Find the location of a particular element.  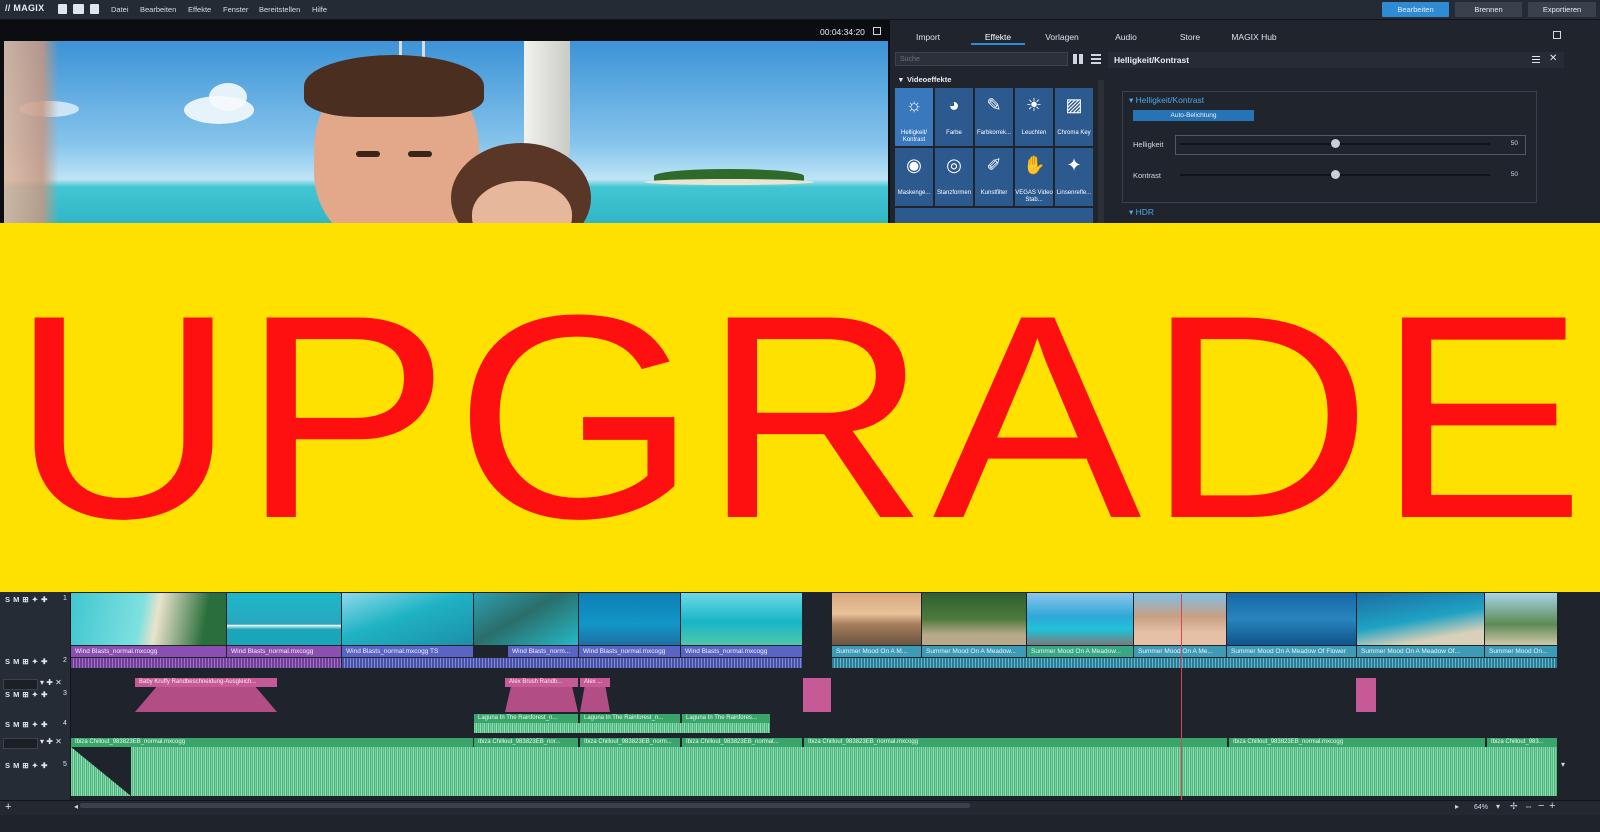

scroll-left-icon: ◂ is located at coordinates (76, 806).